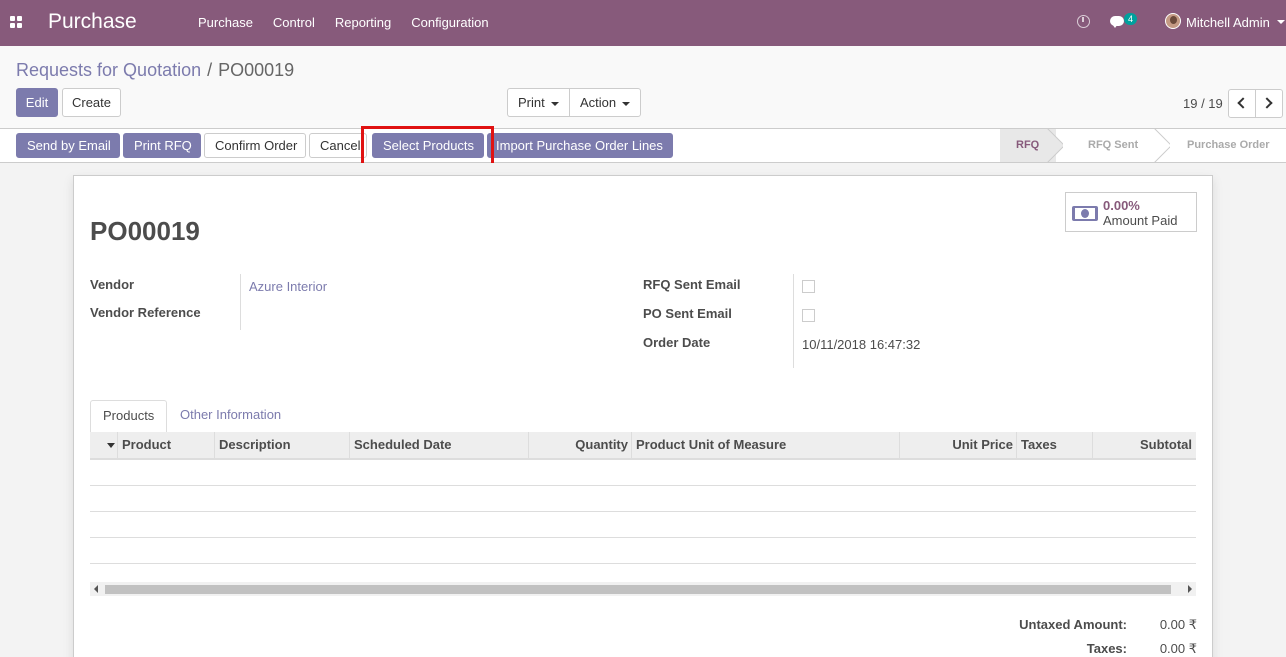  I want to click on money-bill-icon, so click(1085, 213).